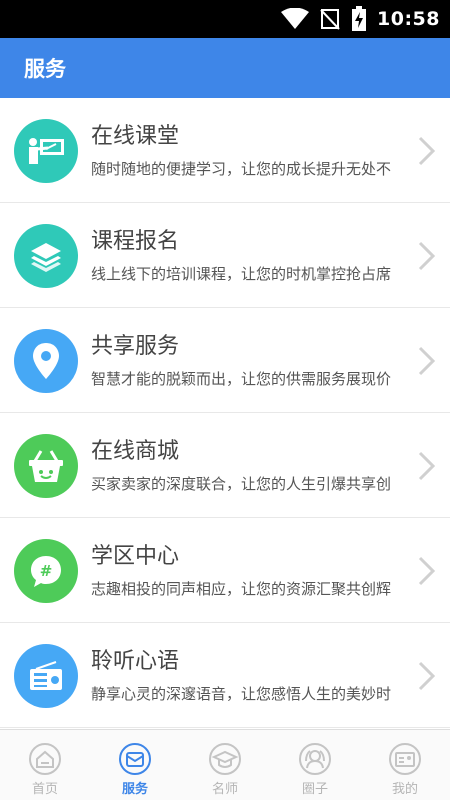 The width and height of the screenshot is (450, 800). Describe the element at coordinates (241, 274) in the screenshot. I see `service-description: 线上线下的培训课程，让您的时机掌控抢占席` at that location.